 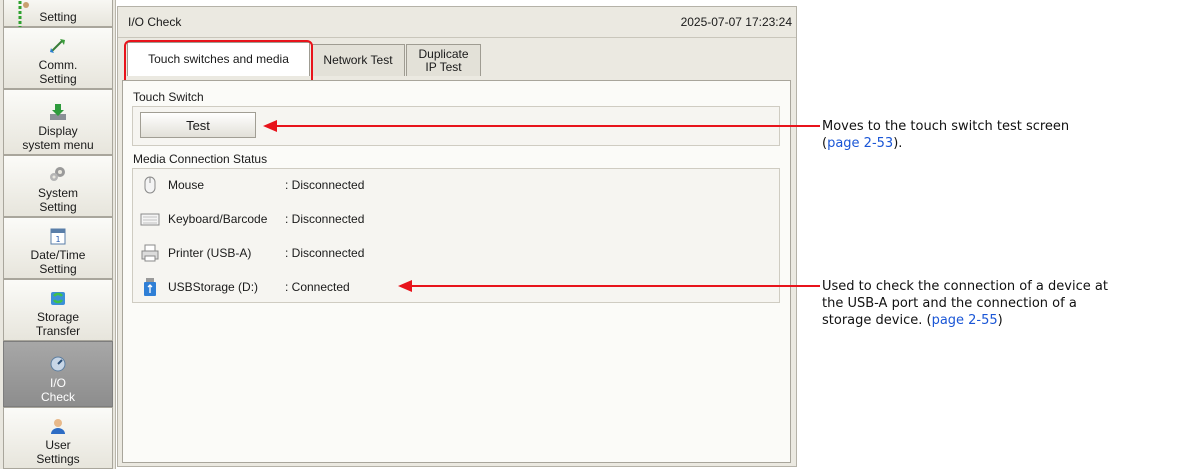 I want to click on tab-network-test: Network Test, so click(x=358, y=60).